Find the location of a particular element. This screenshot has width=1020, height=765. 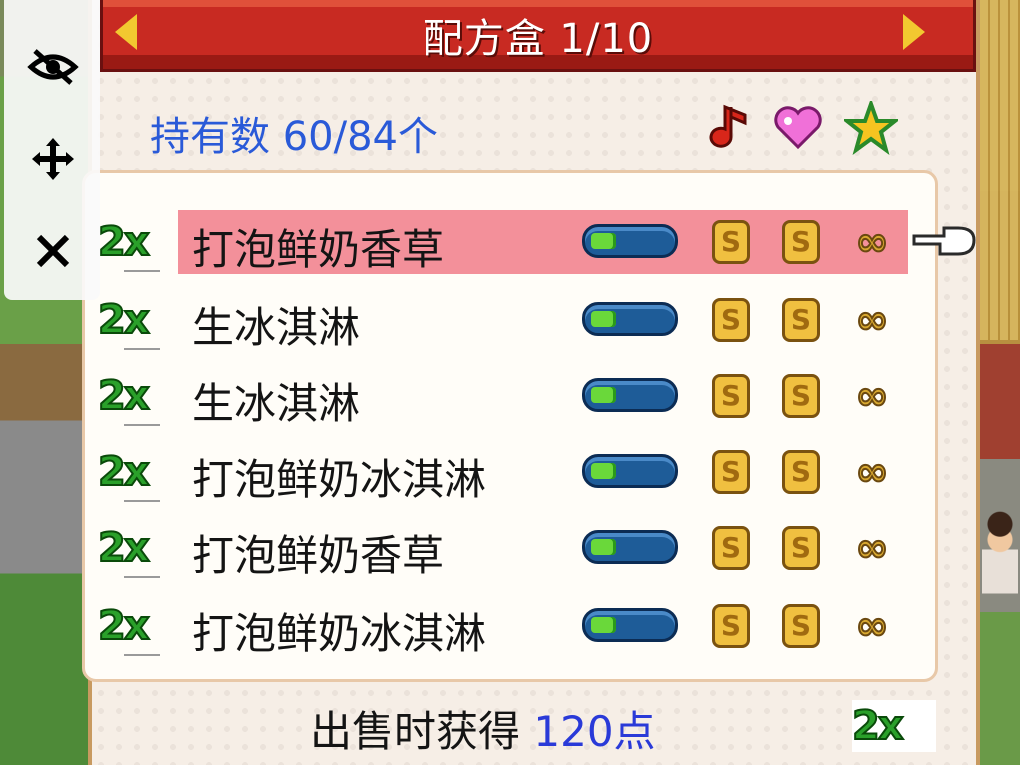

music-note-icon is located at coordinates (728, 128).